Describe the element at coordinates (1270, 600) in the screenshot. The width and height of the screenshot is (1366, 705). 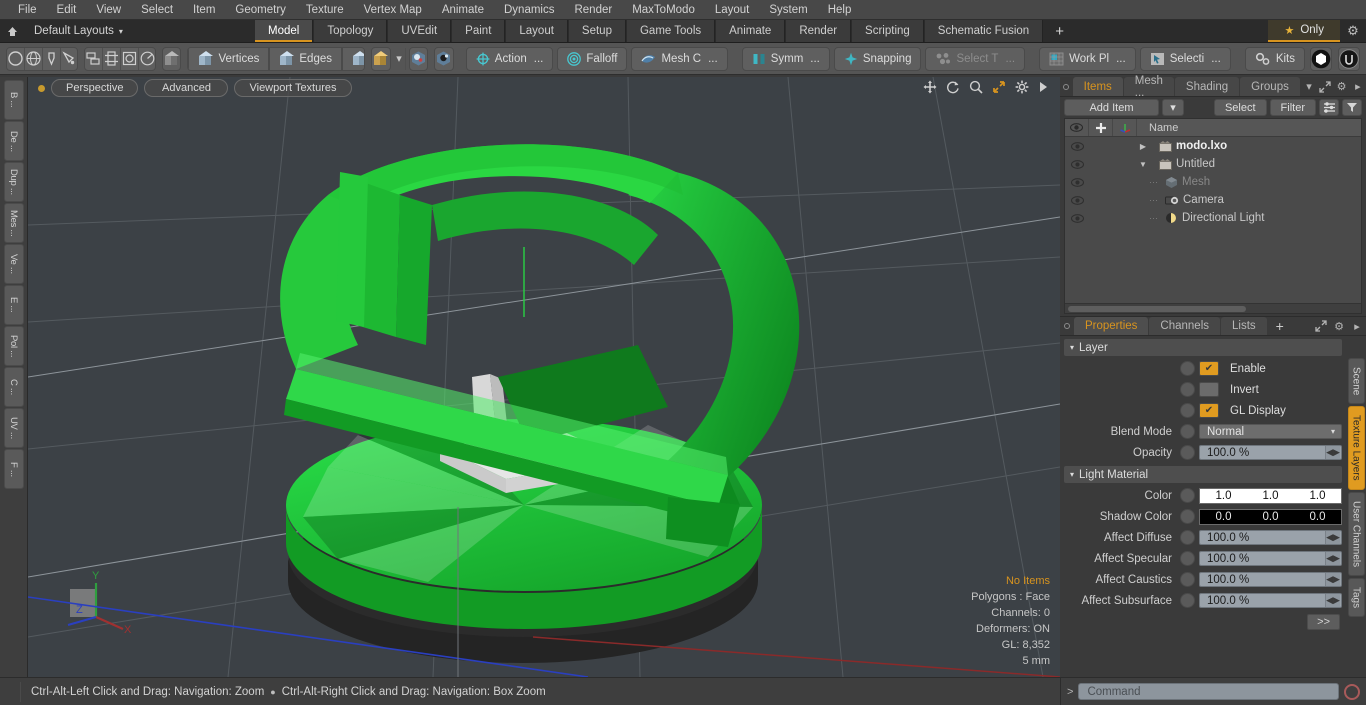
I see `numeric-field-affect-subsurface: 100.0 % ◀▶` at that location.